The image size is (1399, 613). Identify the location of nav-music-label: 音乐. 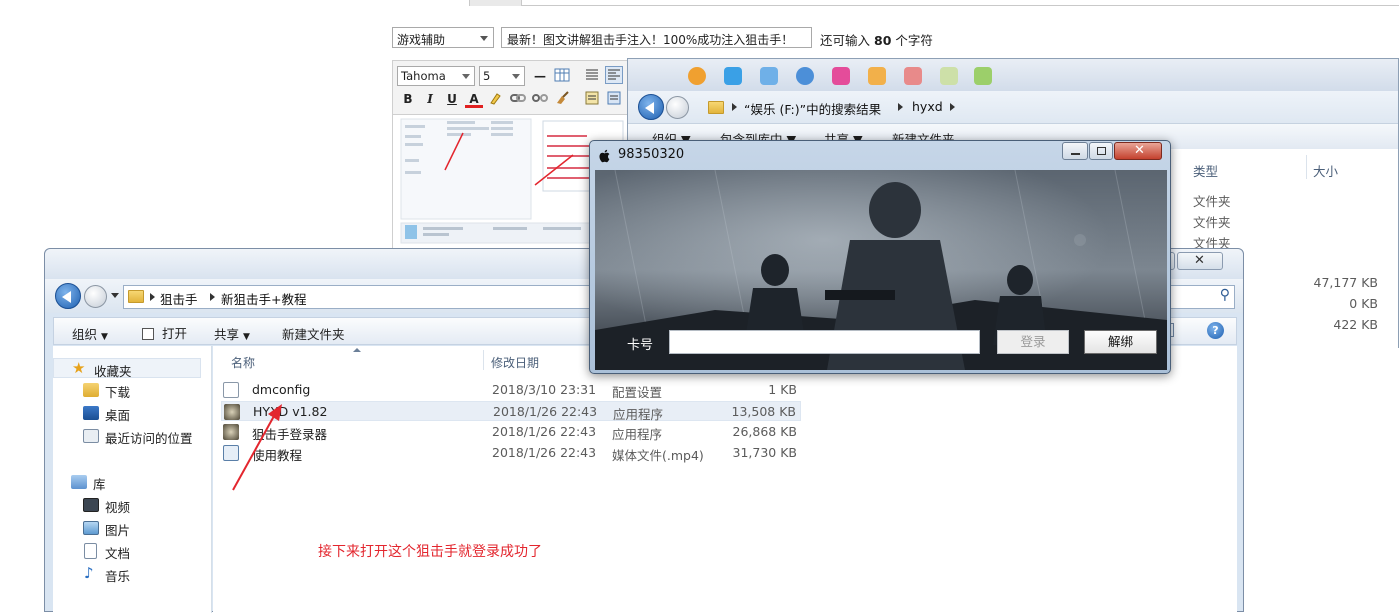
(118, 576).